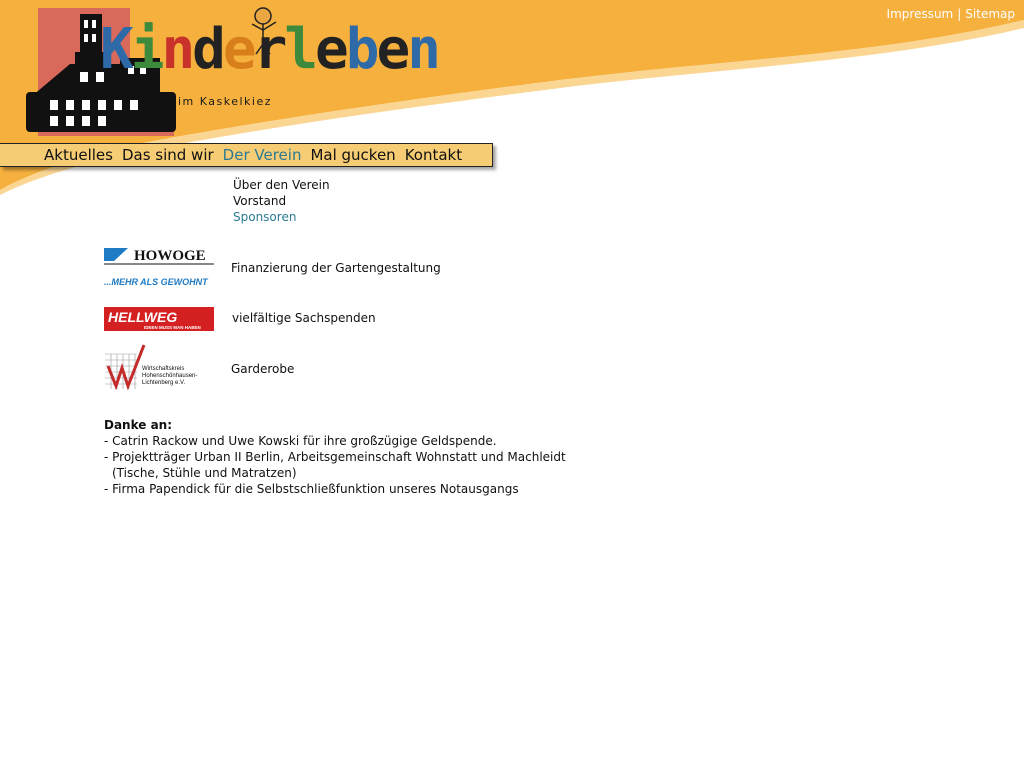 The height and width of the screenshot is (768, 1024). What do you see at coordinates (160, 268) in the screenshot?
I see `howoge-logo: HOWOGE ...MEHR ALS GEWOHNT` at bounding box center [160, 268].